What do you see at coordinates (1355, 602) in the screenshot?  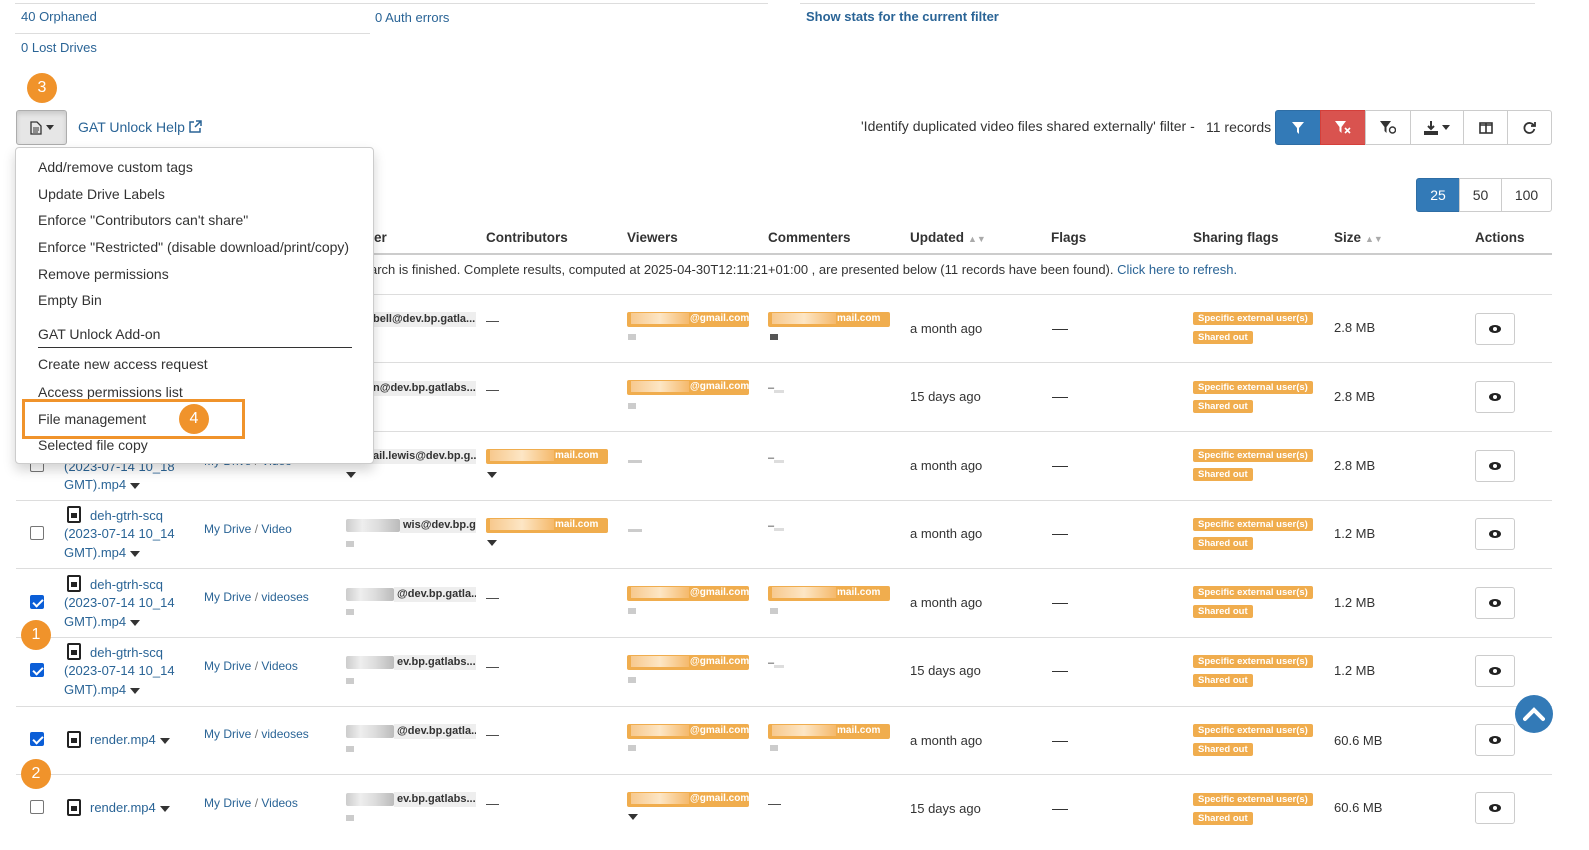 I see `size-value: 1.2 MB` at bounding box center [1355, 602].